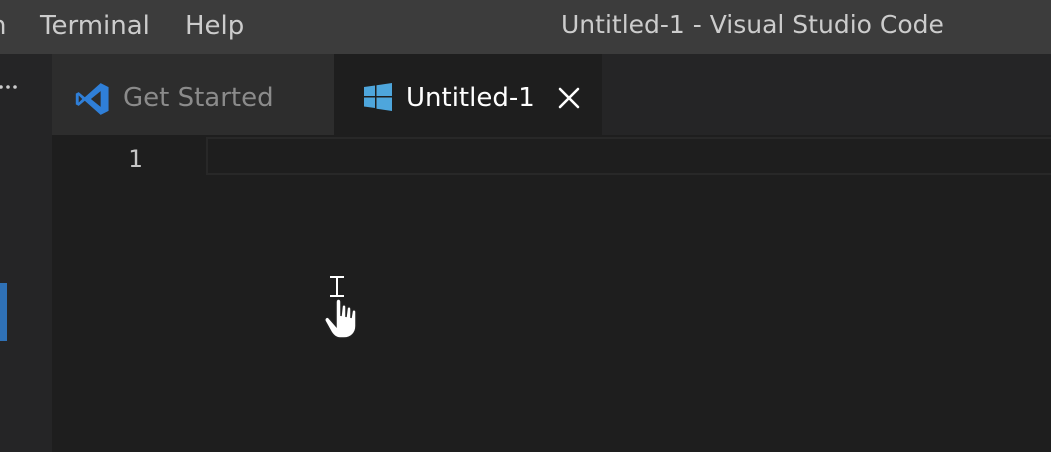  What do you see at coordinates (135, 159) in the screenshot?
I see `line-number: 1` at bounding box center [135, 159].